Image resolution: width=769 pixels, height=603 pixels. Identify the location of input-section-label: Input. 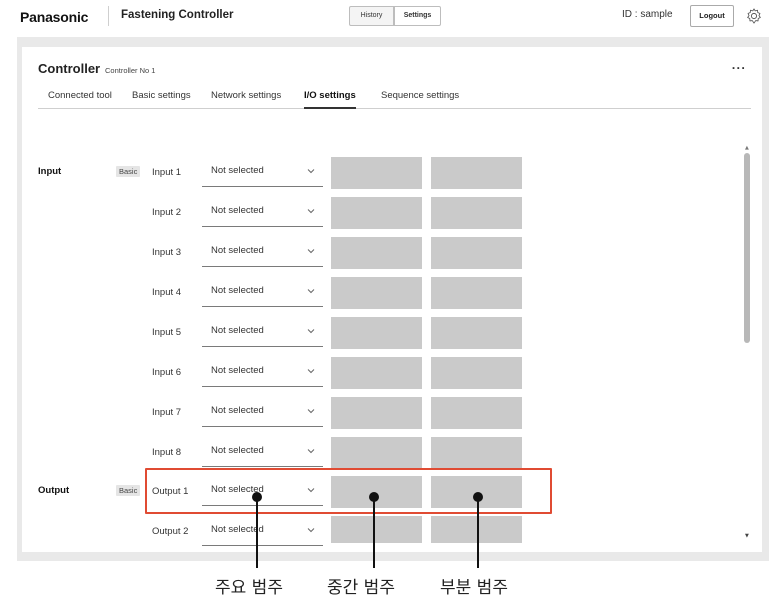
(50, 171).